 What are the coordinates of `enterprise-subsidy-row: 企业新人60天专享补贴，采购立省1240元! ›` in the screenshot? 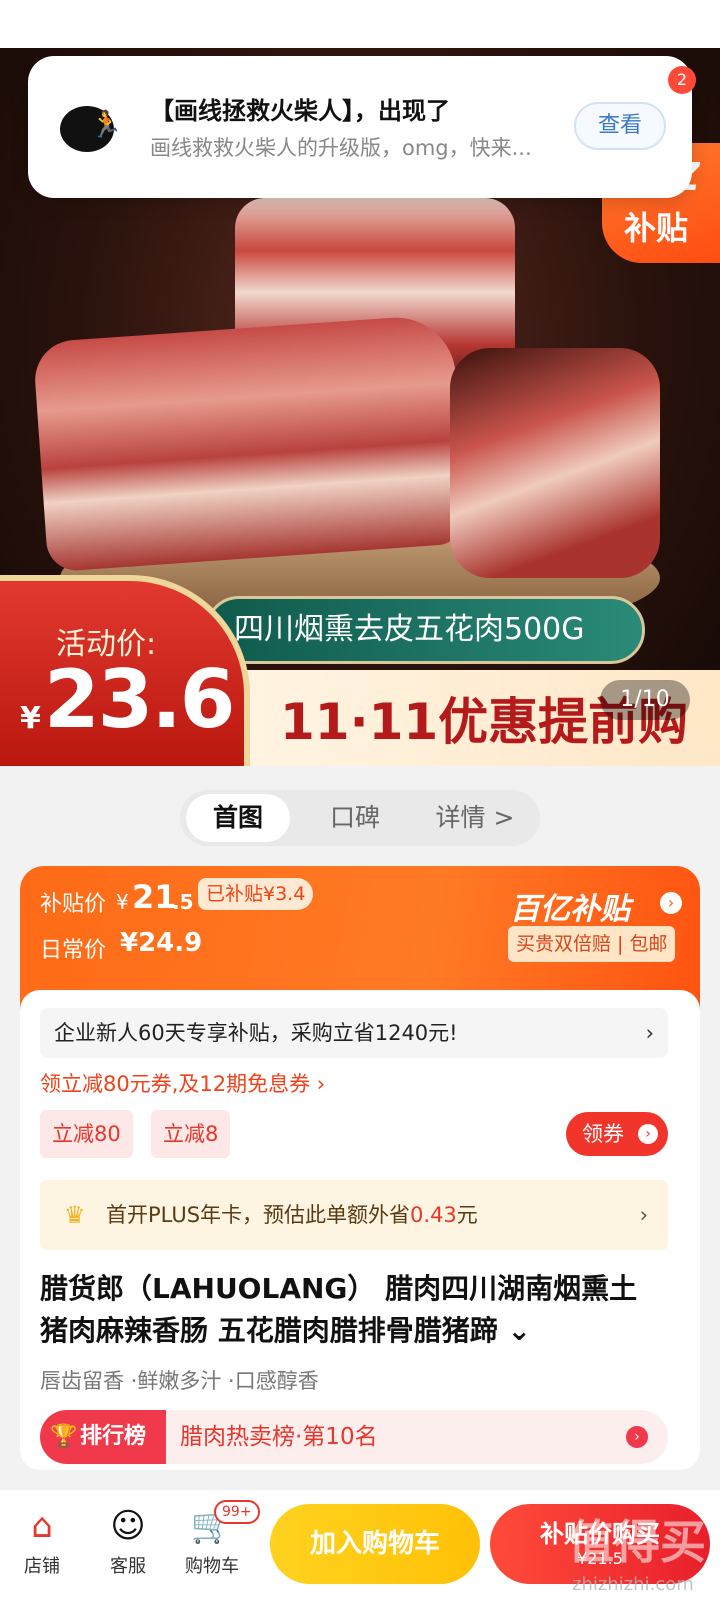 It's located at (354, 1033).